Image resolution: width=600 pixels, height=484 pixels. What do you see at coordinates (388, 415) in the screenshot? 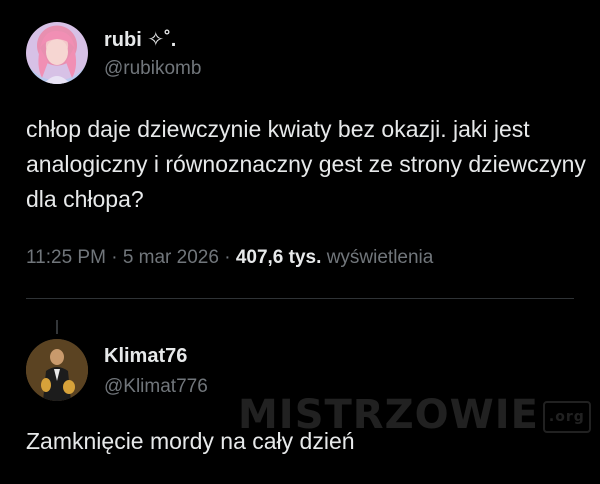
I see `watermark-text: MISTRZOWIE` at bounding box center [388, 415].